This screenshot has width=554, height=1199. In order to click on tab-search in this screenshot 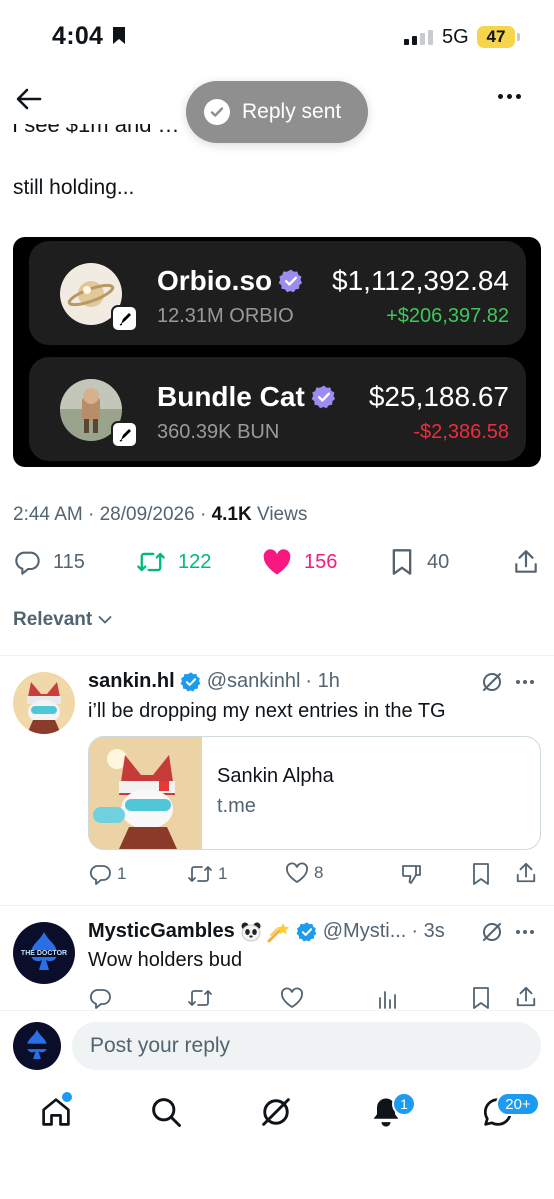, I will do `click(166, 1112)`.